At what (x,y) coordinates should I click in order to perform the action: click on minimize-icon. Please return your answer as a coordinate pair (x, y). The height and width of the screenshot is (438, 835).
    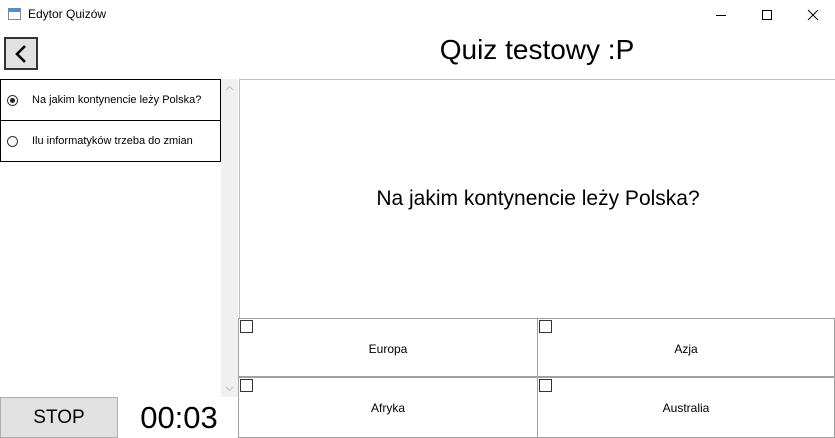
    Looking at the image, I should click on (721, 15).